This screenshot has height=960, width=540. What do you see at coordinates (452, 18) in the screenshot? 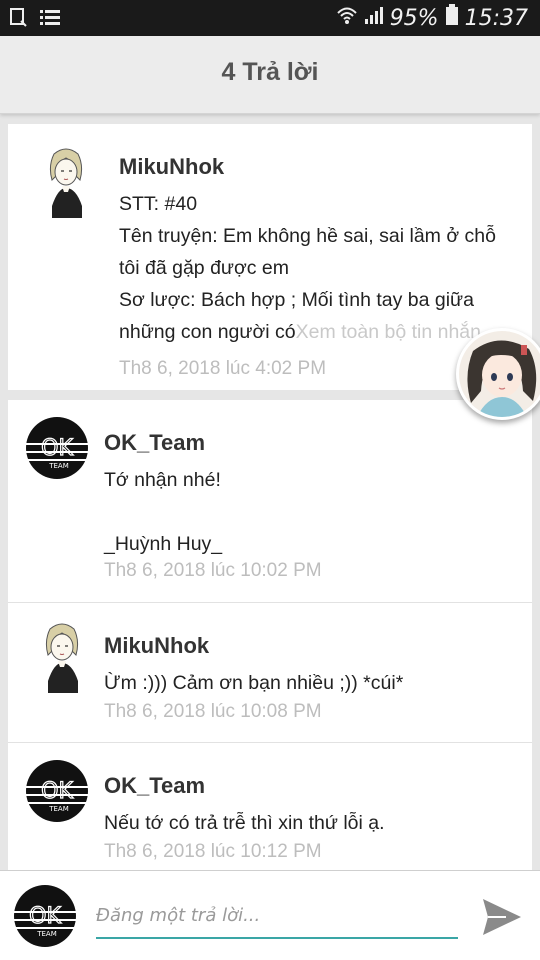
I see `battery-icon` at bounding box center [452, 18].